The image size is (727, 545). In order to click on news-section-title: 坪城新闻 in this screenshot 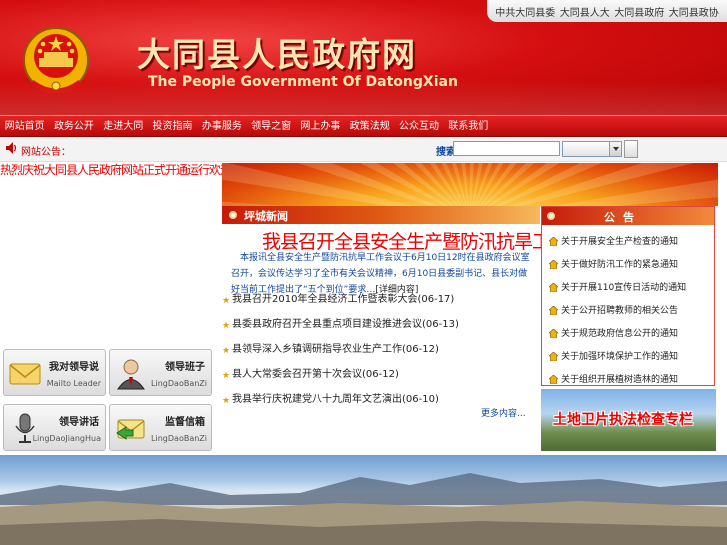, I will do `click(266, 216)`.